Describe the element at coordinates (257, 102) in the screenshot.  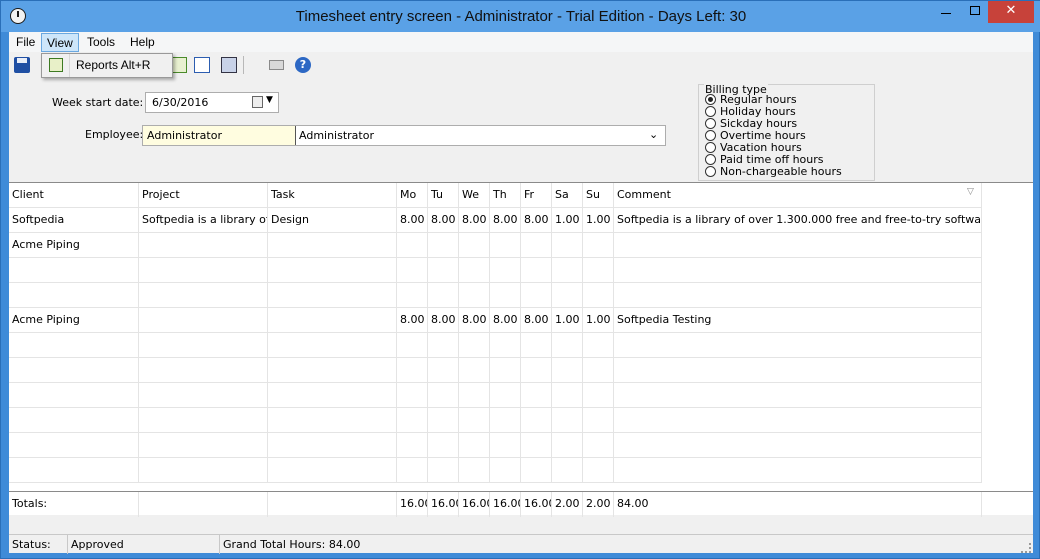
I see `calendar-icon` at that location.